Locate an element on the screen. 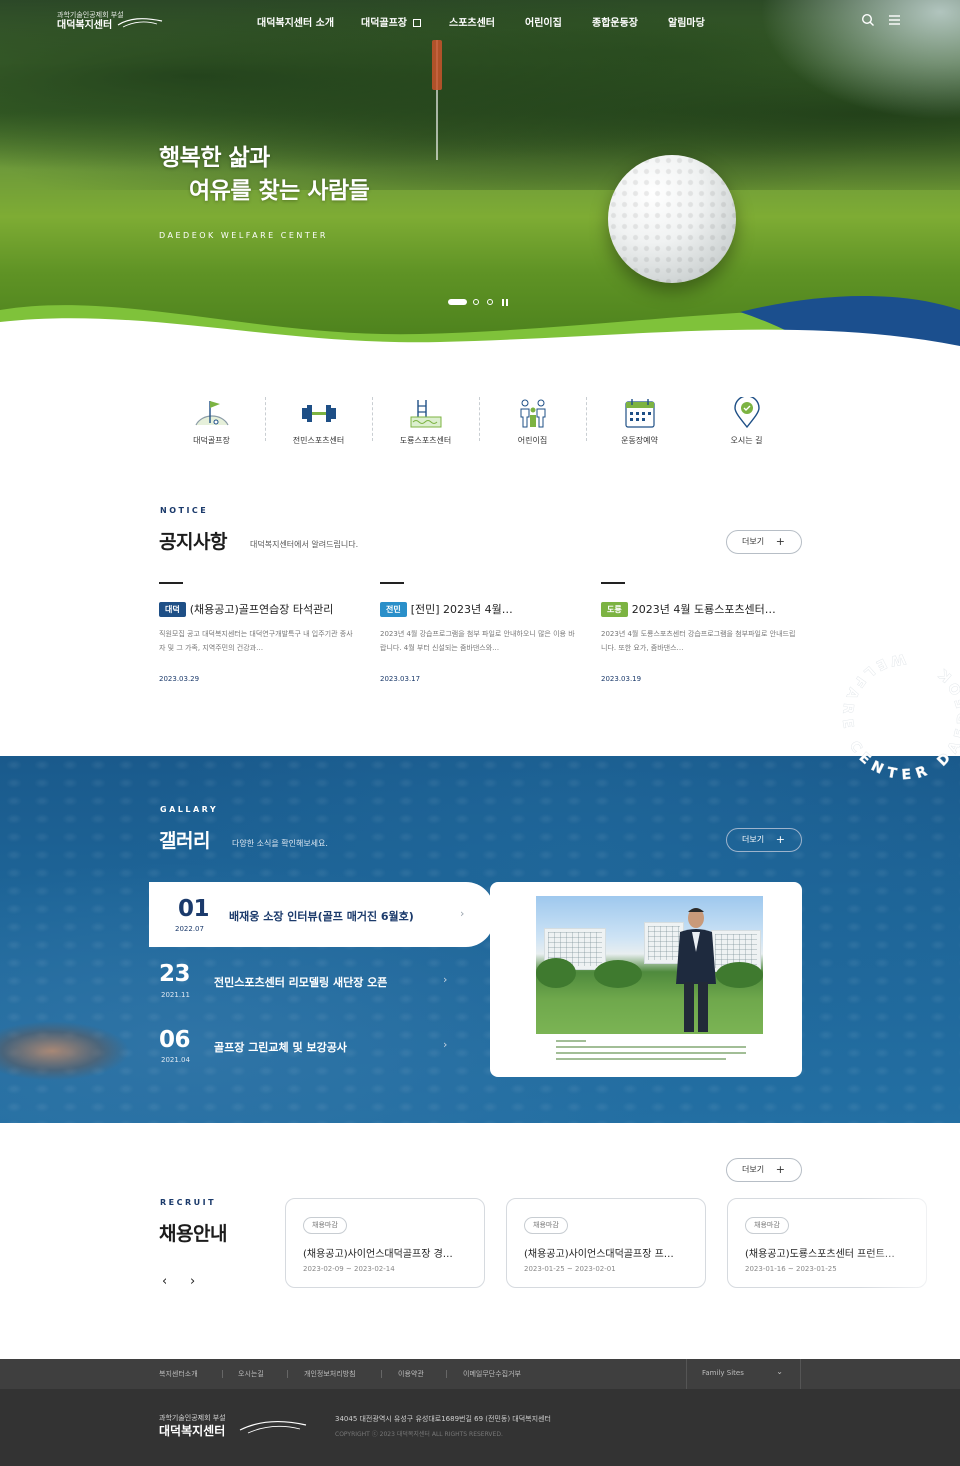 This screenshot has height=1466, width=960. hero-wave is located at coordinates (480, 322).